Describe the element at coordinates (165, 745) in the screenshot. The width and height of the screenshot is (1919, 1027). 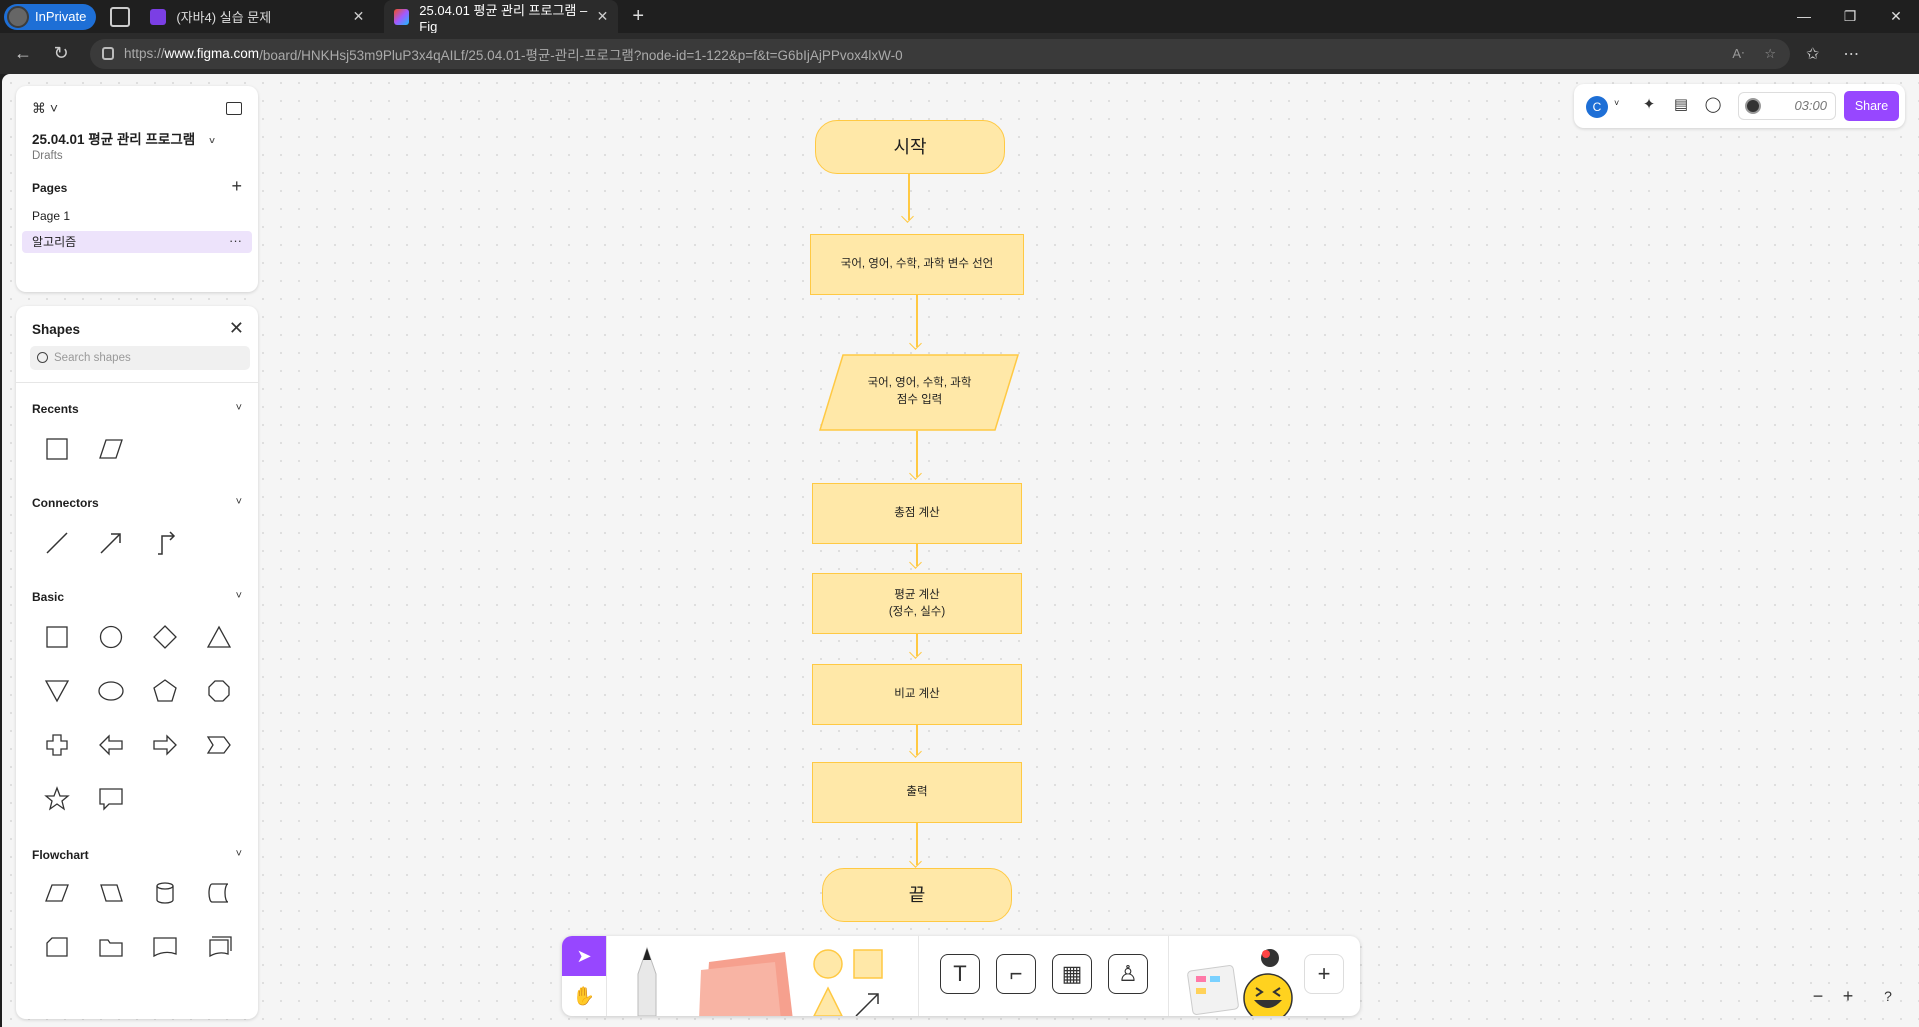
I see `right-arrow-shape-icon` at that location.